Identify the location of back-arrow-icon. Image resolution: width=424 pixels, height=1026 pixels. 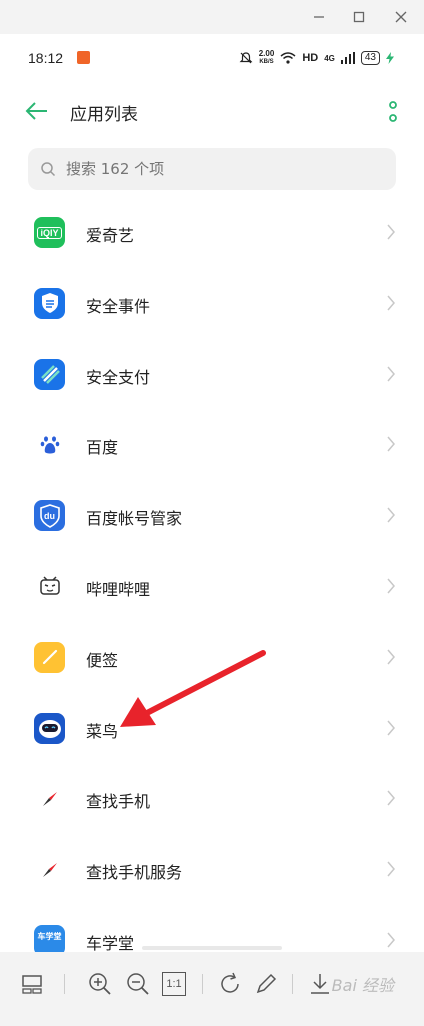
(37, 111).